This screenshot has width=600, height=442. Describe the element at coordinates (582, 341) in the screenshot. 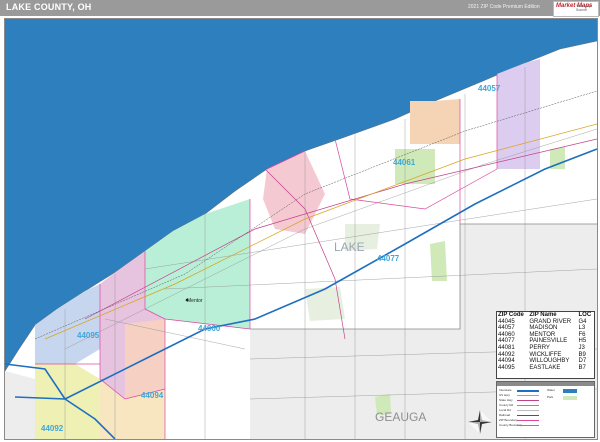

I see `legend-loc: H5` at that location.